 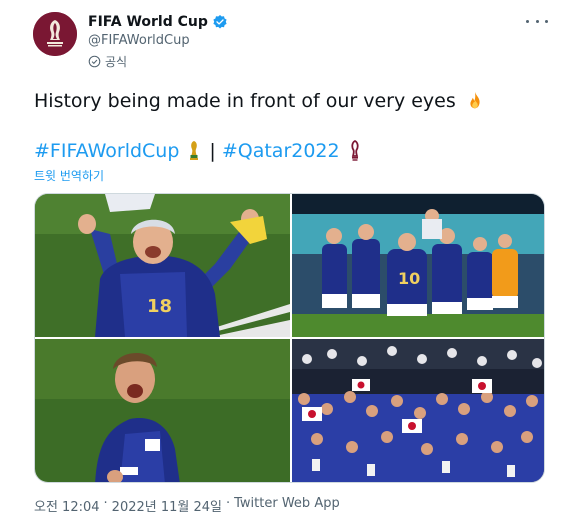 What do you see at coordinates (409, 278) in the screenshot?
I see `jersey-number: 10` at bounding box center [409, 278].